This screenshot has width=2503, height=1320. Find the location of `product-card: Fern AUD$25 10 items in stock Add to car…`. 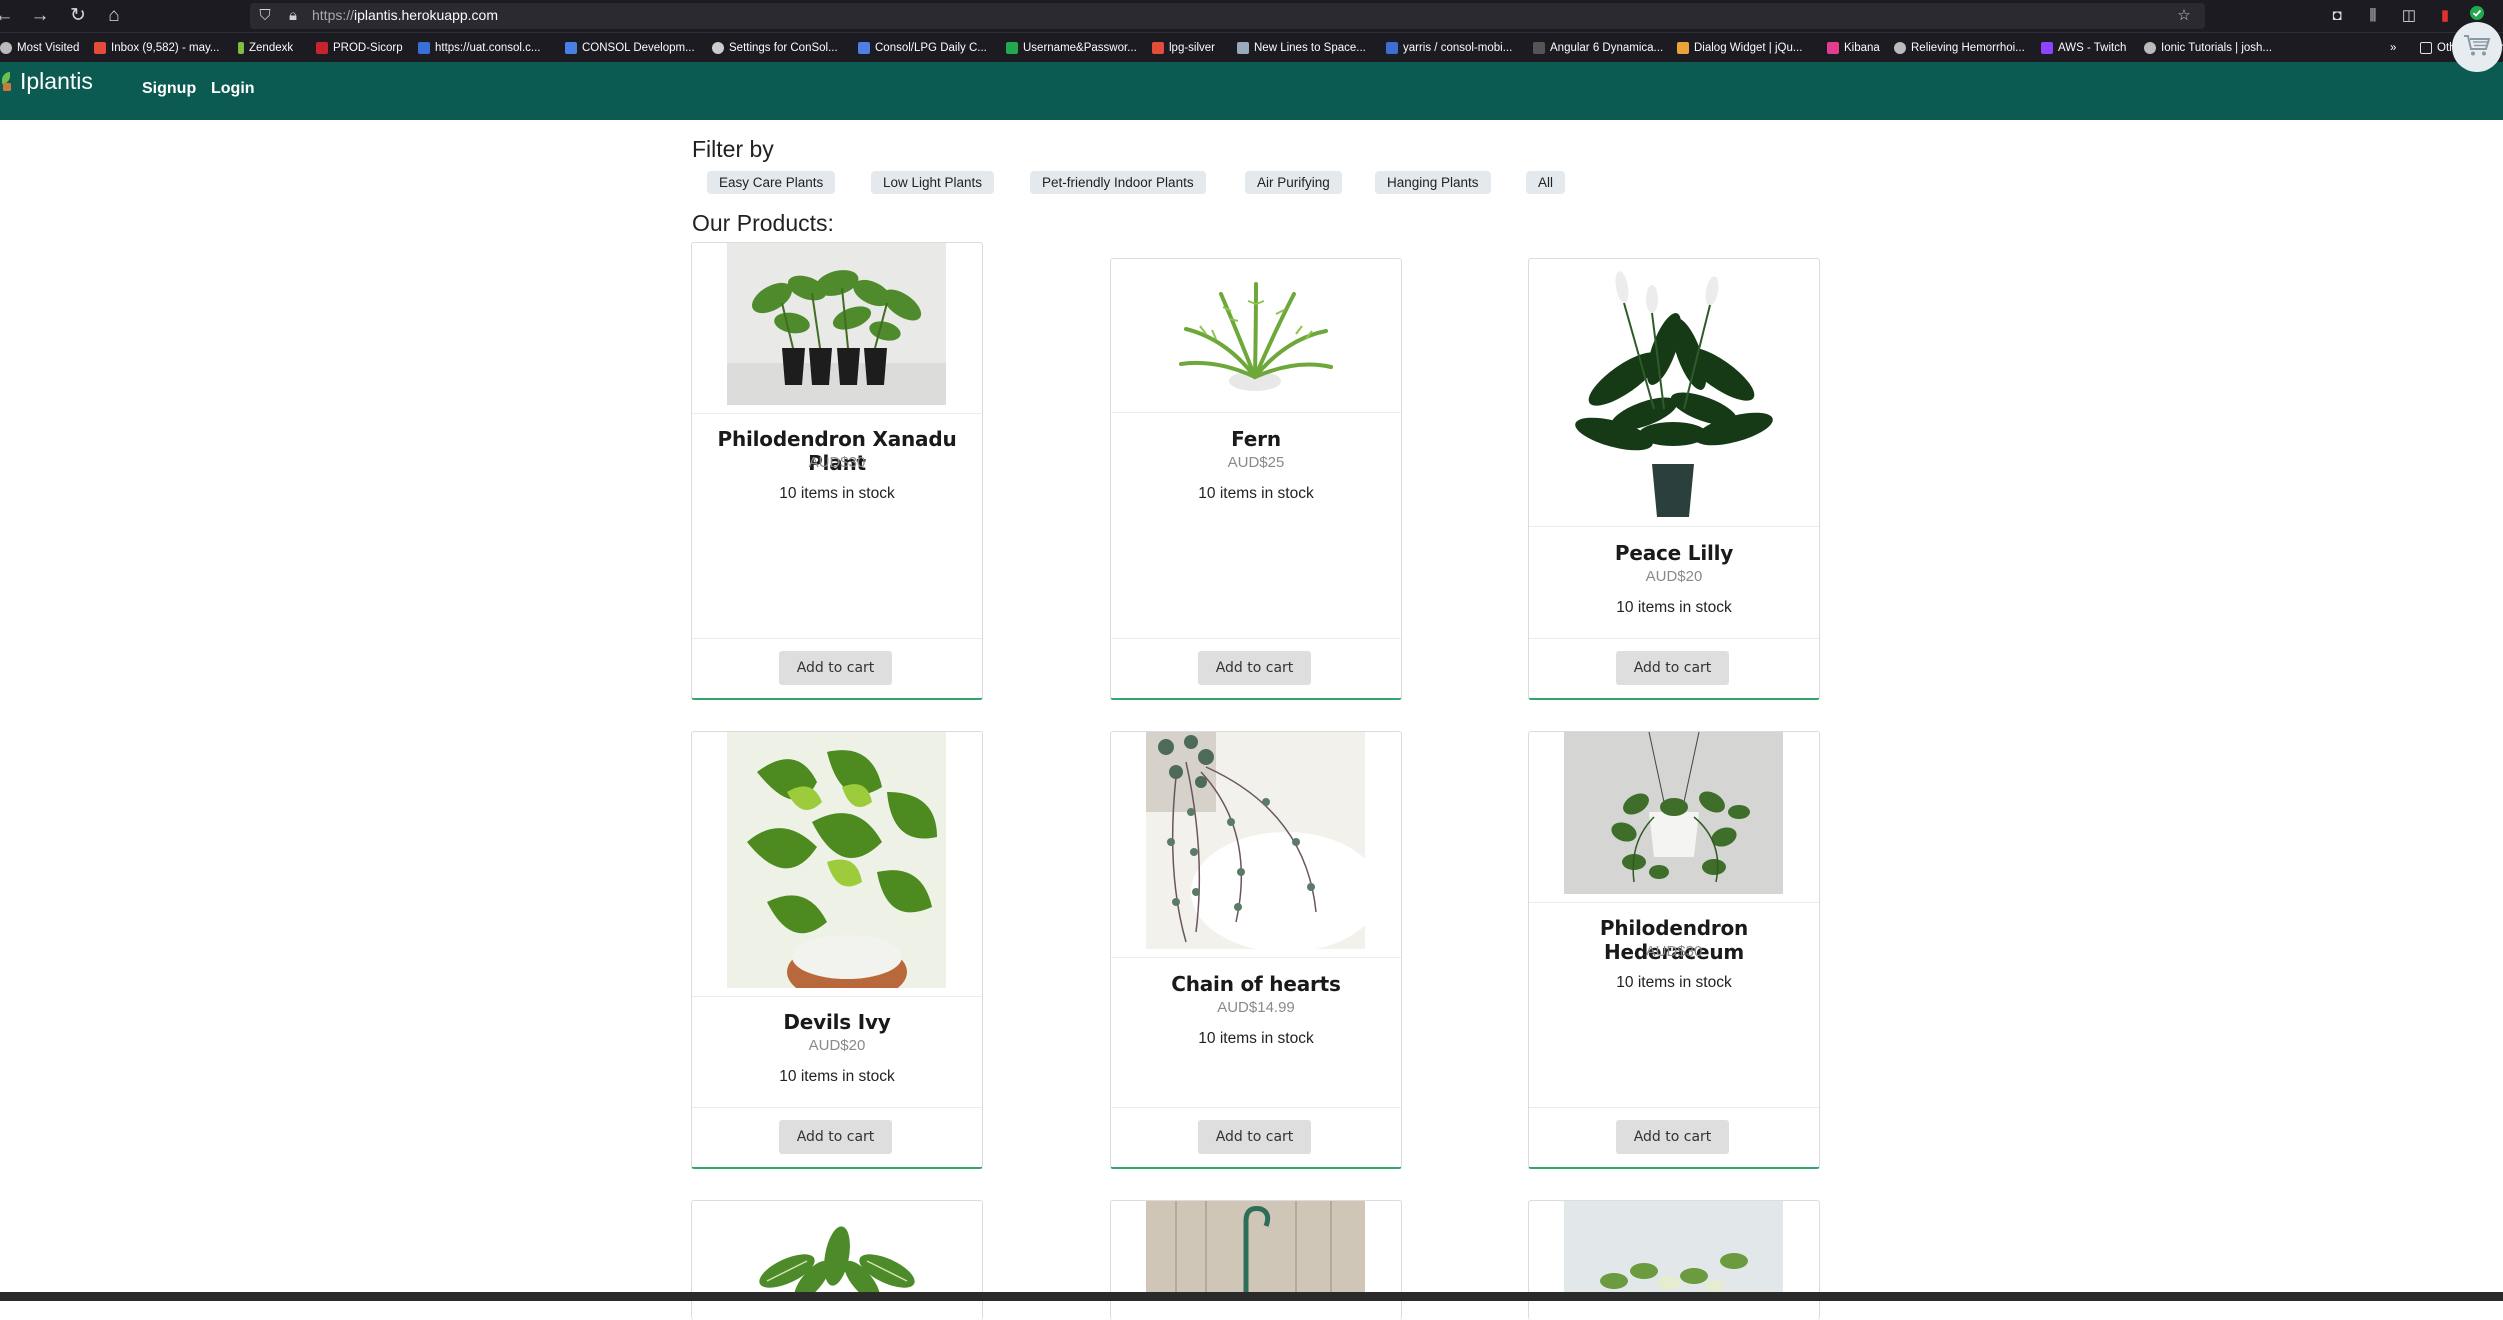

product-card: Fern AUD$25 10 items in stock Add to car… is located at coordinates (1256, 479).